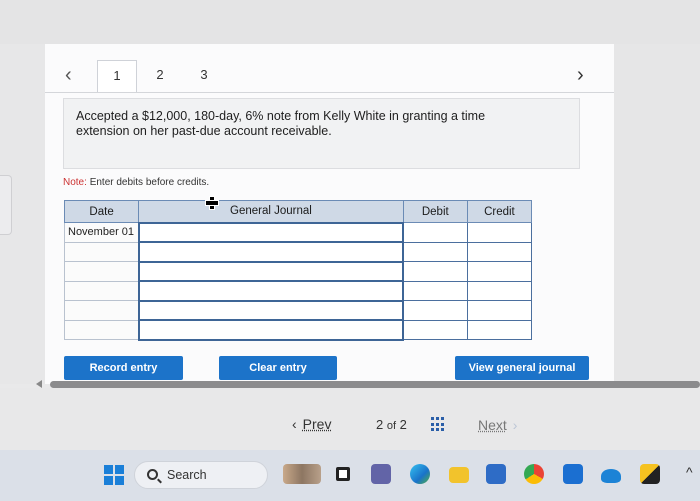 The width and height of the screenshot is (700, 501). What do you see at coordinates (381, 474) in the screenshot?
I see `teams-chat-icon` at bounding box center [381, 474].